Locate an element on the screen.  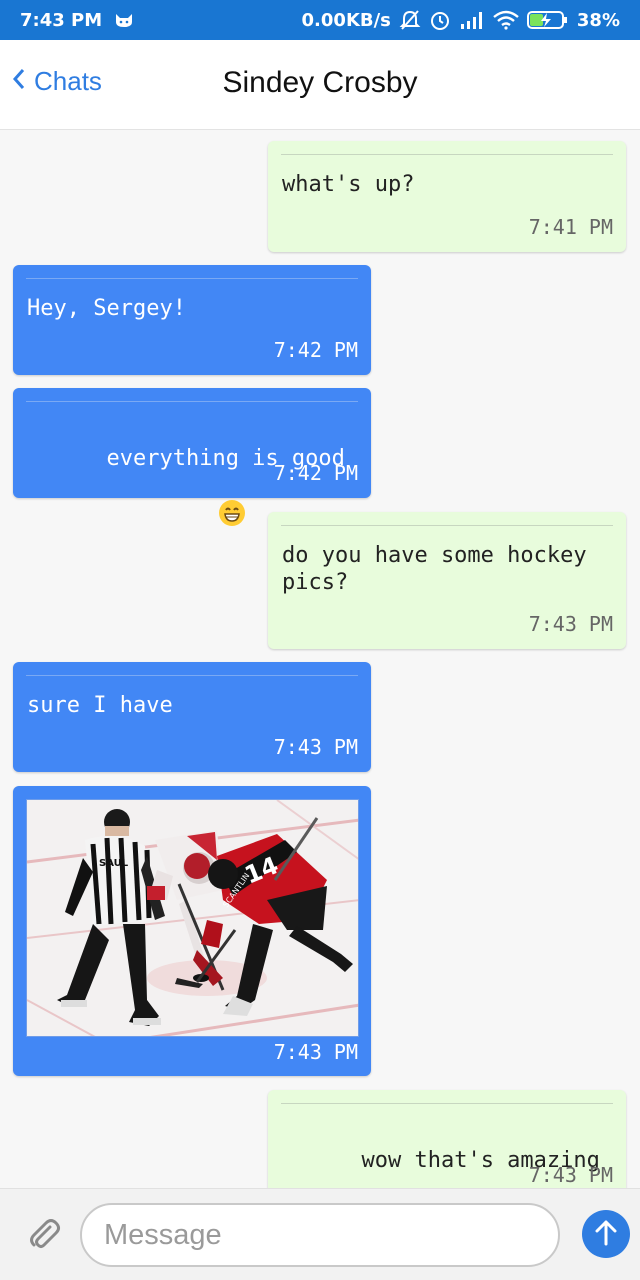
message-bubble-outgoing: wow that's amazing 7:43 PM is located at coordinates (447, 1139).